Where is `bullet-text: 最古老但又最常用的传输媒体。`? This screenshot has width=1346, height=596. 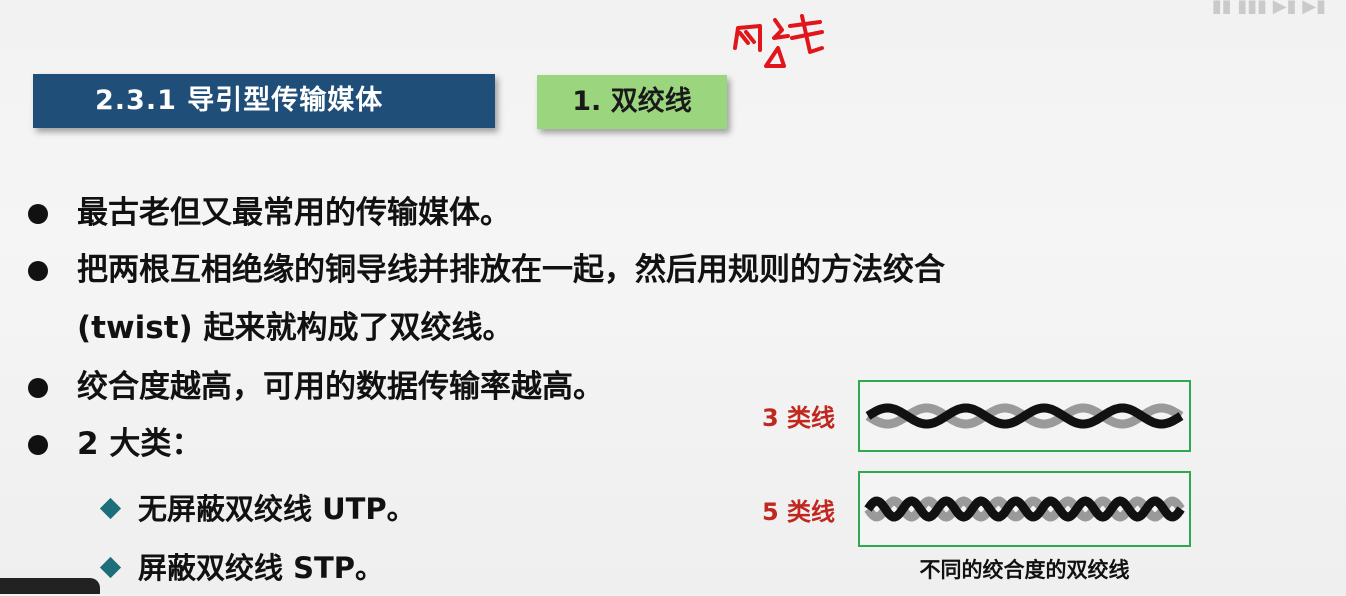 bullet-text: 最古老但又最常用的传输媒体。 is located at coordinates (294, 213).